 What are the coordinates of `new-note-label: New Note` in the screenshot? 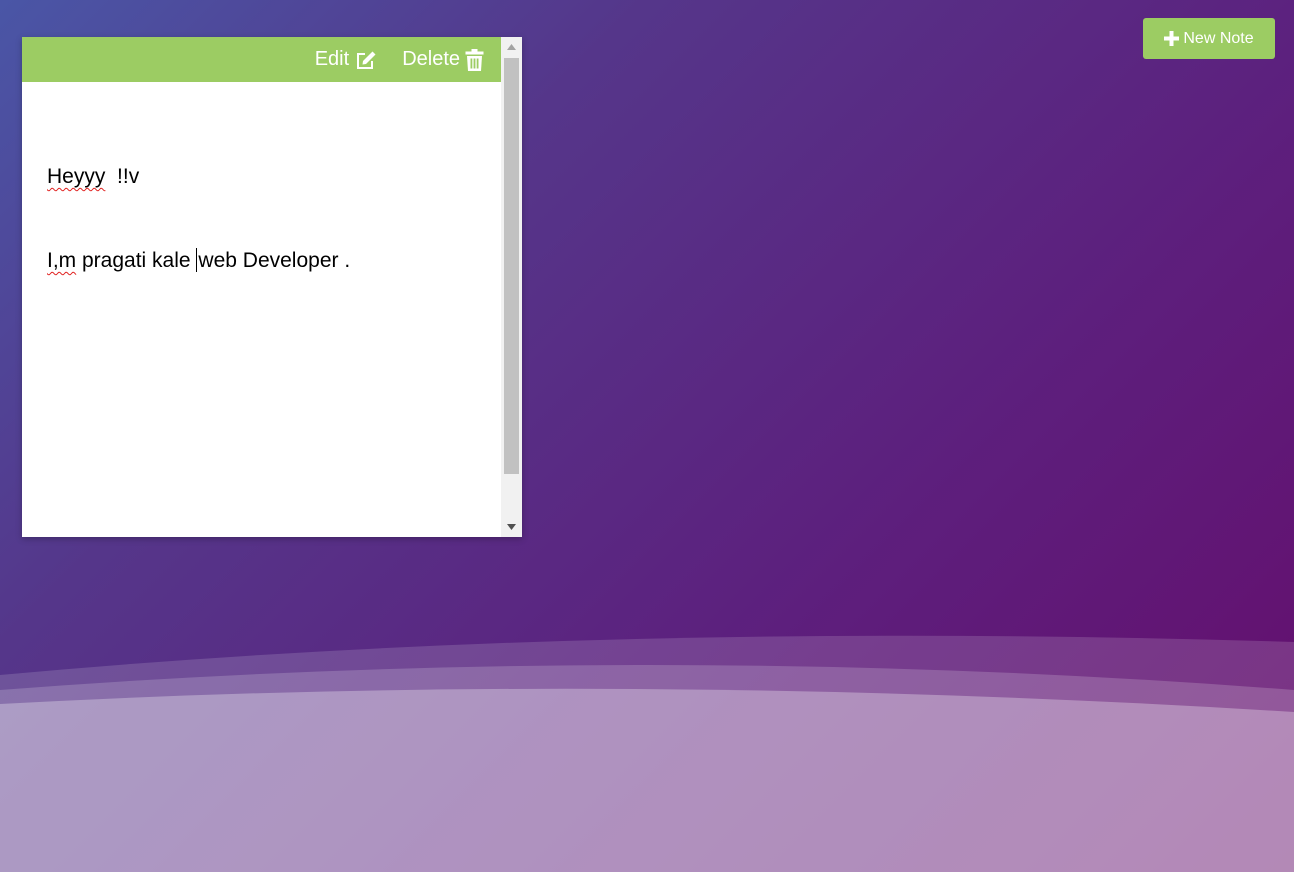 It's located at (1218, 38).